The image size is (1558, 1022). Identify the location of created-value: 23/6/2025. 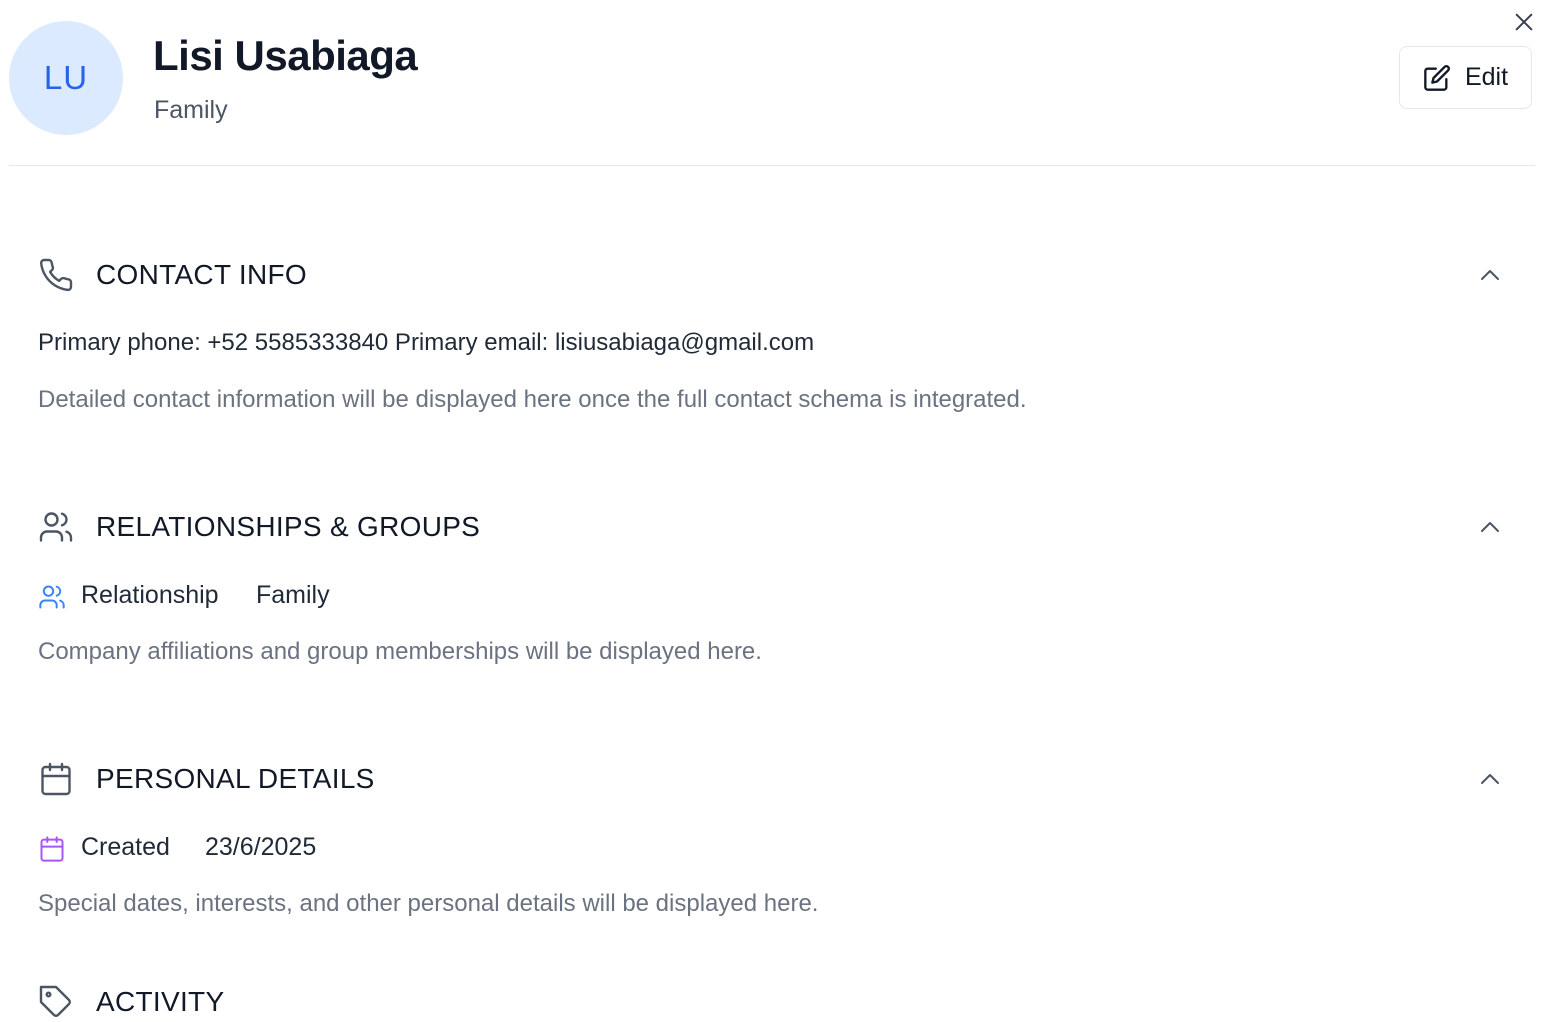
(261, 847).